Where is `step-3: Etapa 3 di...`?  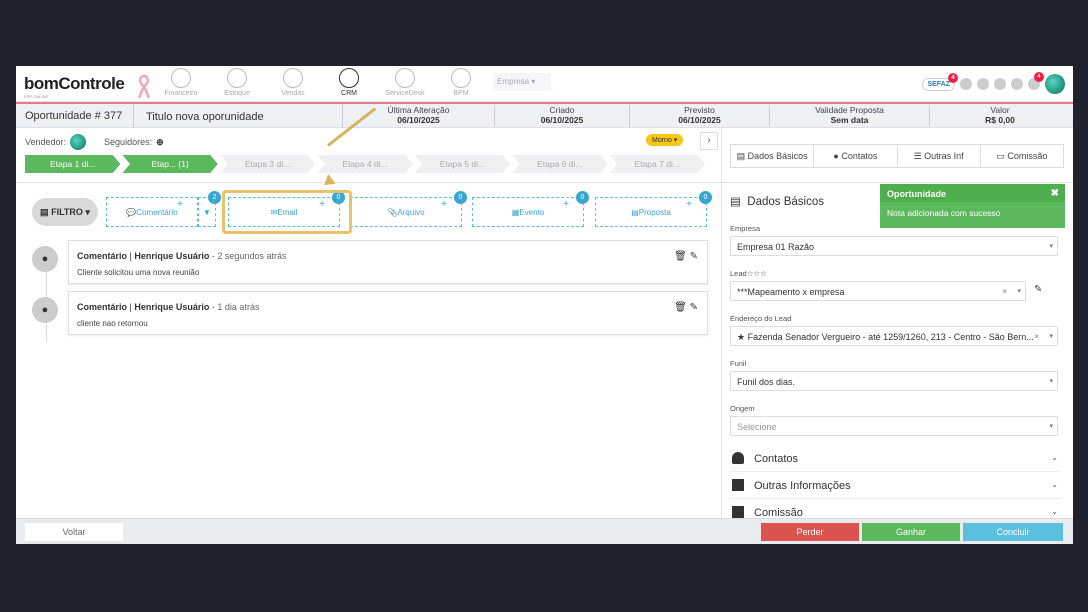 step-3: Etapa 3 di... is located at coordinates (267, 164).